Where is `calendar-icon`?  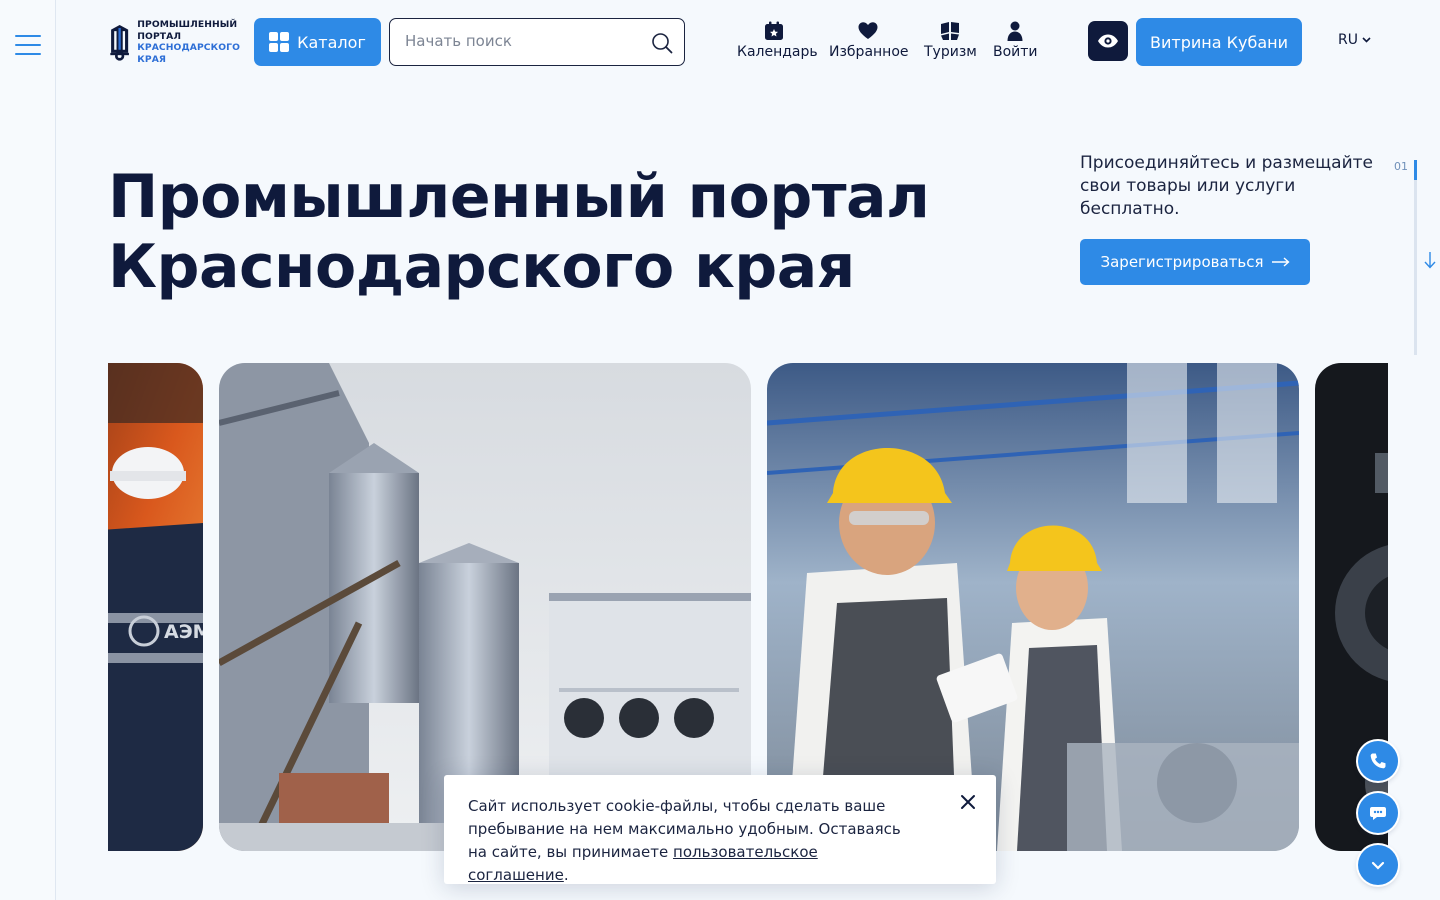 calendar-icon is located at coordinates (774, 30).